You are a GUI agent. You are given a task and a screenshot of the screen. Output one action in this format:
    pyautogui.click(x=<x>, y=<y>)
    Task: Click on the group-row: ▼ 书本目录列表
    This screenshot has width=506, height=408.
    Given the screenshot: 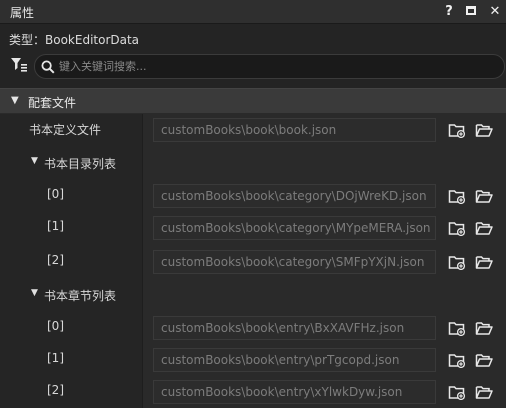 What is the action you would take?
    pyautogui.click(x=253, y=163)
    